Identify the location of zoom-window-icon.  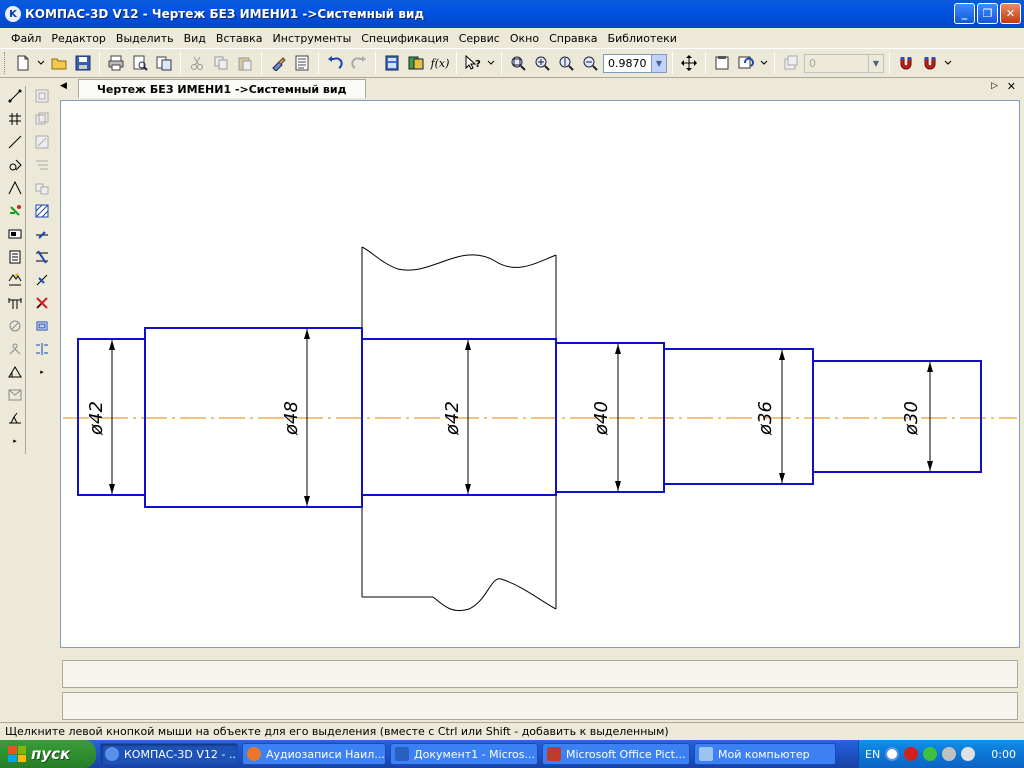
(518, 63).